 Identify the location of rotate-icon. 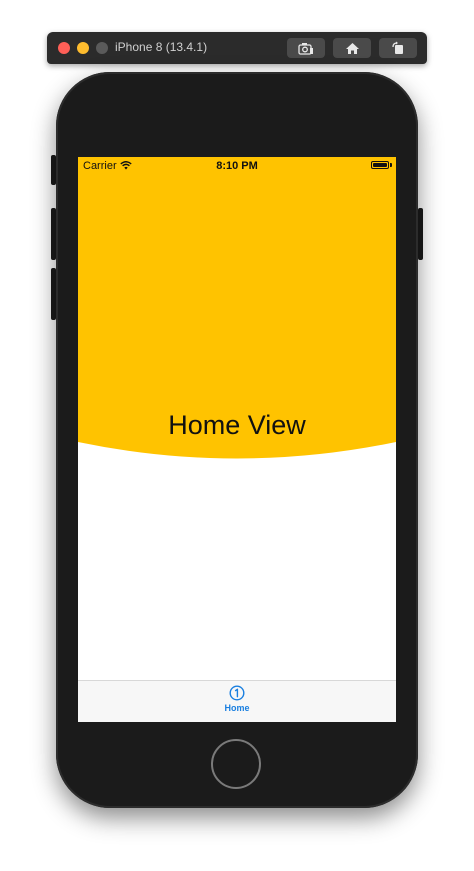
(397, 47).